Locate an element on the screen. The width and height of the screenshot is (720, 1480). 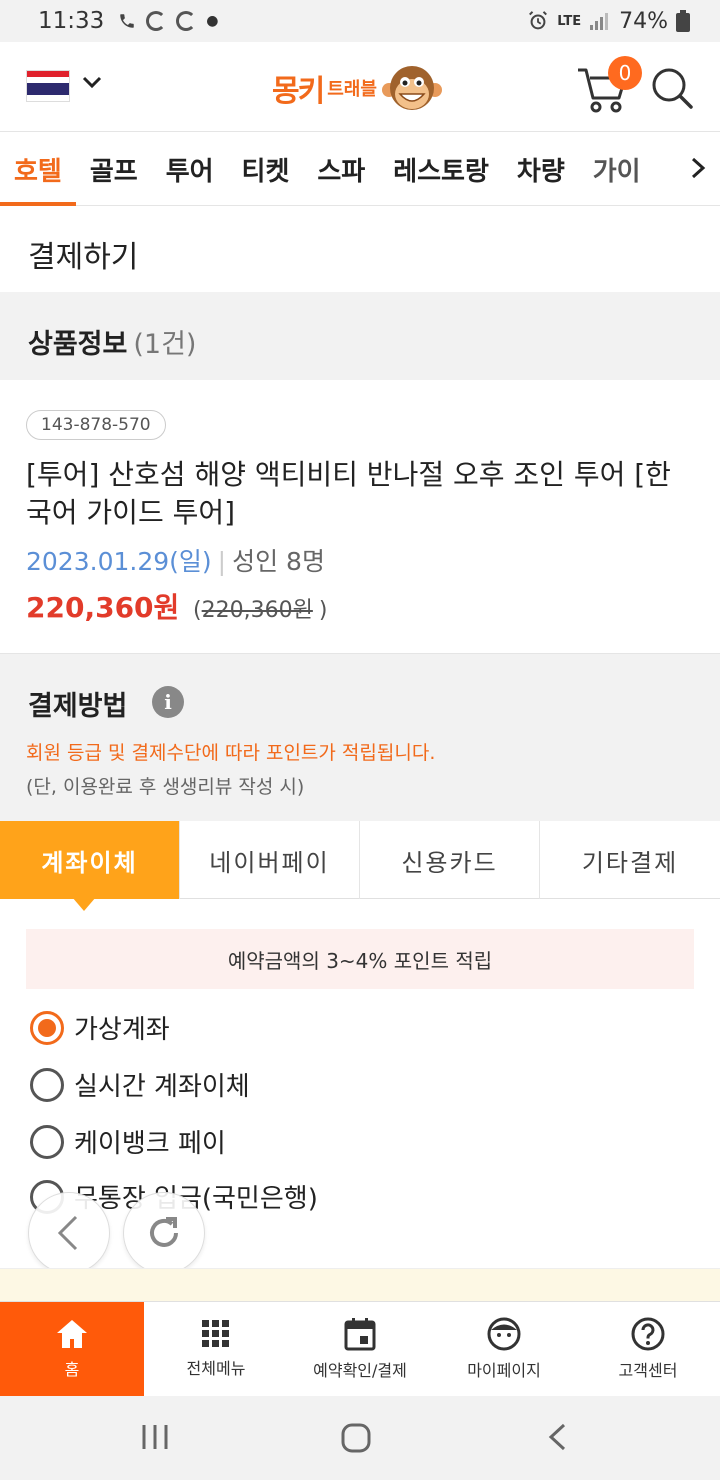
option-label: 케이뱅크 페이 is located at coordinates (150, 1144).